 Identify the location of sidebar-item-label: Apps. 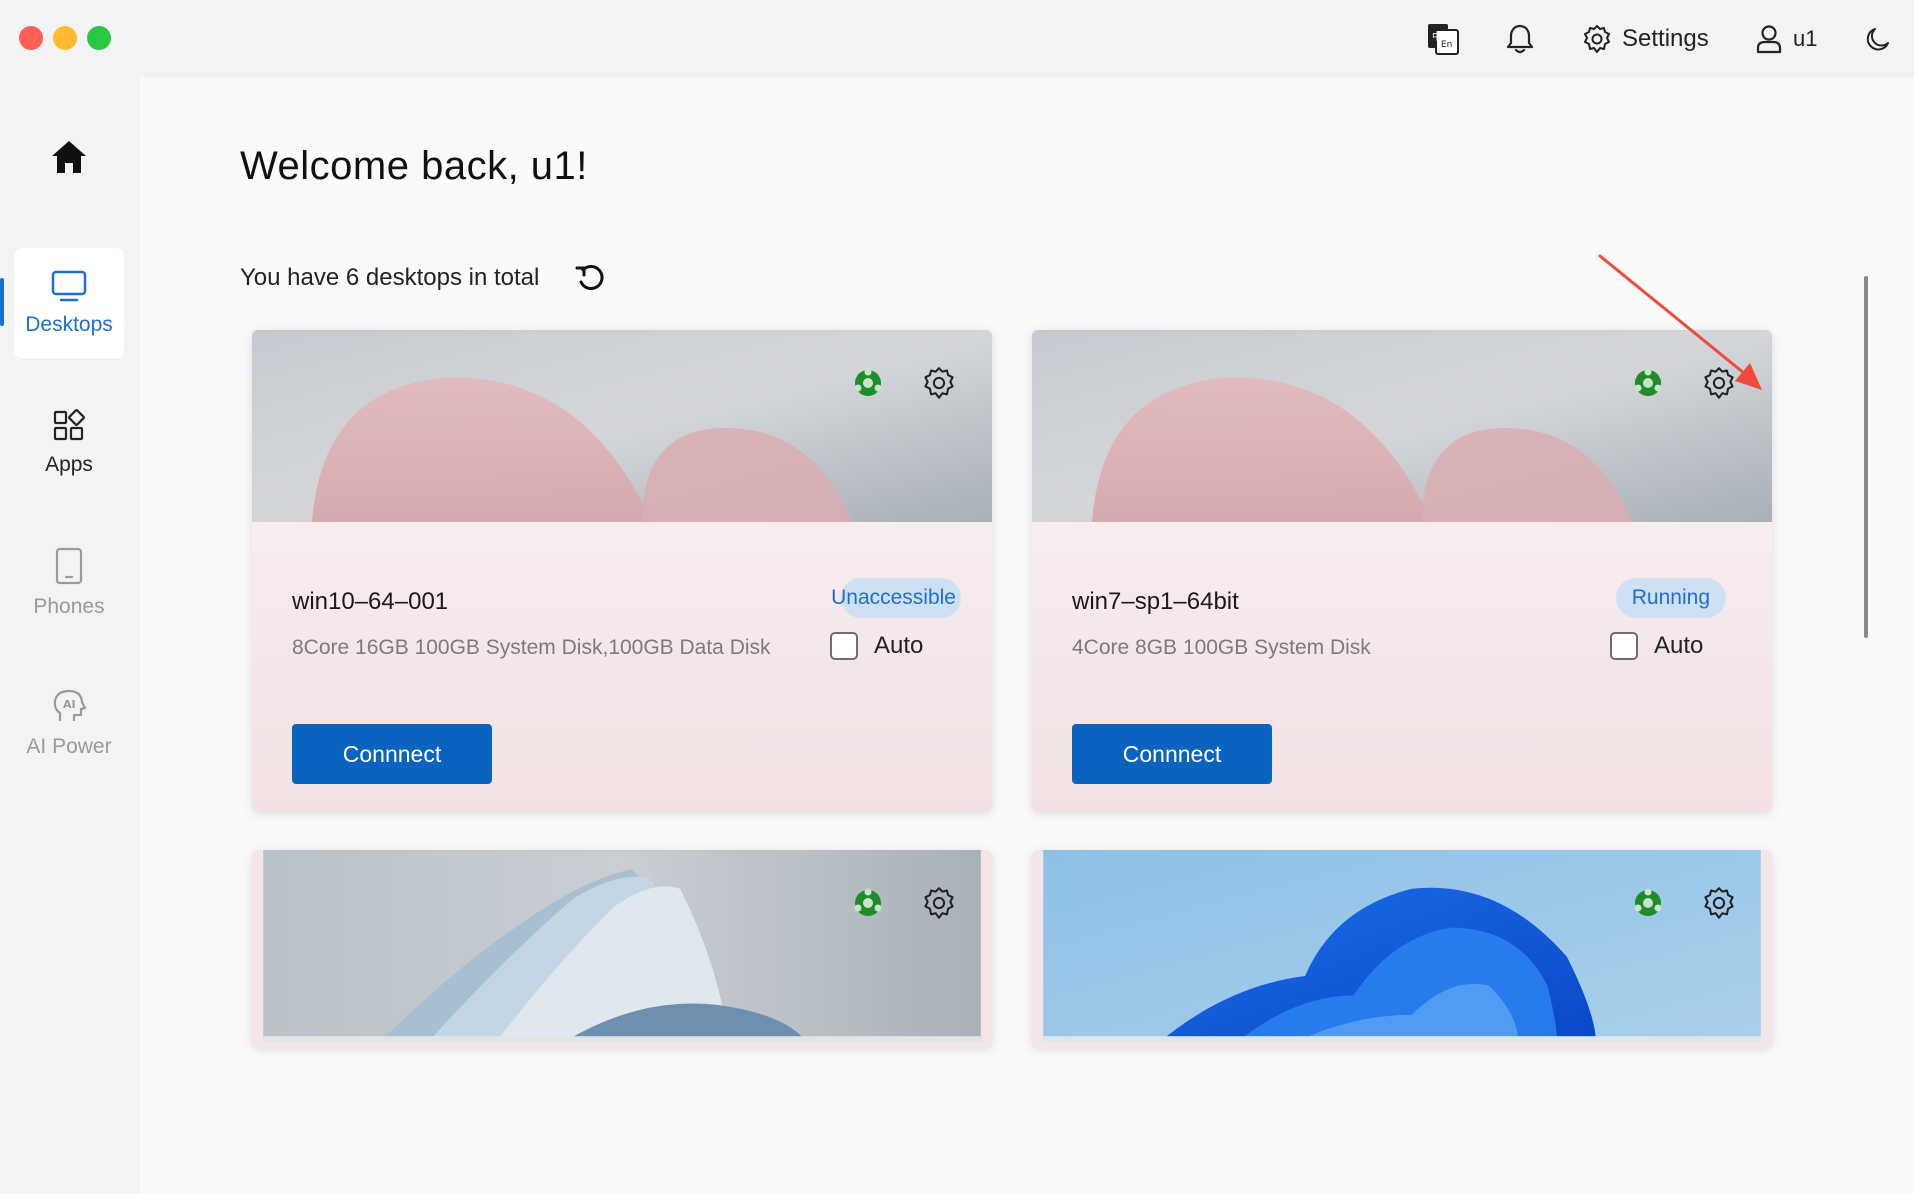
(69, 464).